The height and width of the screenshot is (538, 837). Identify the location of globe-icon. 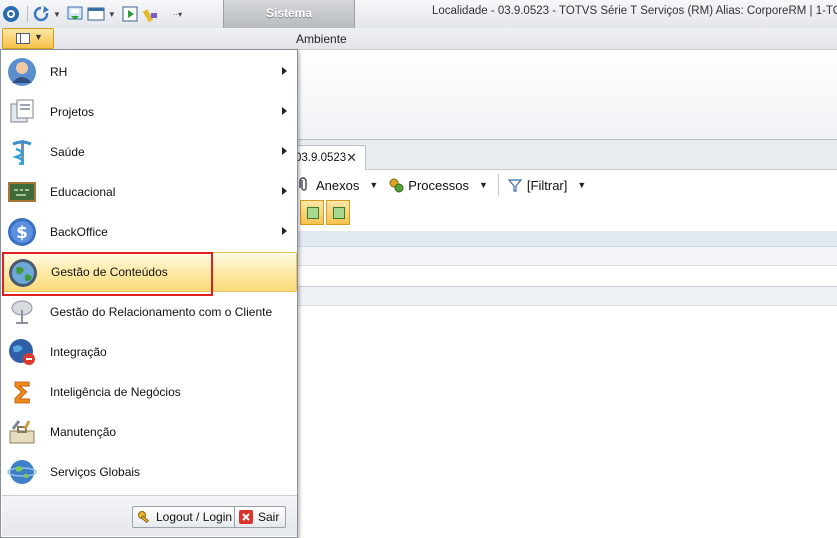
(23, 273).